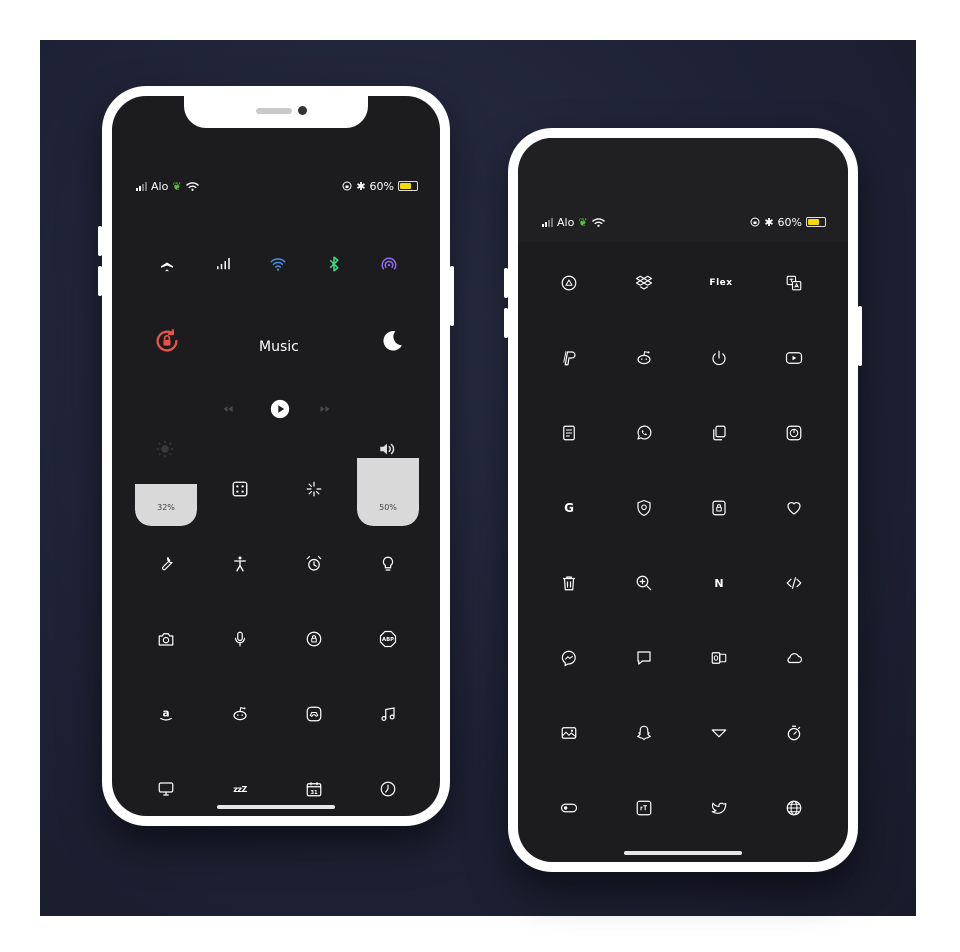 The image size is (960, 952). I want to click on google-icon: G, so click(569, 508).